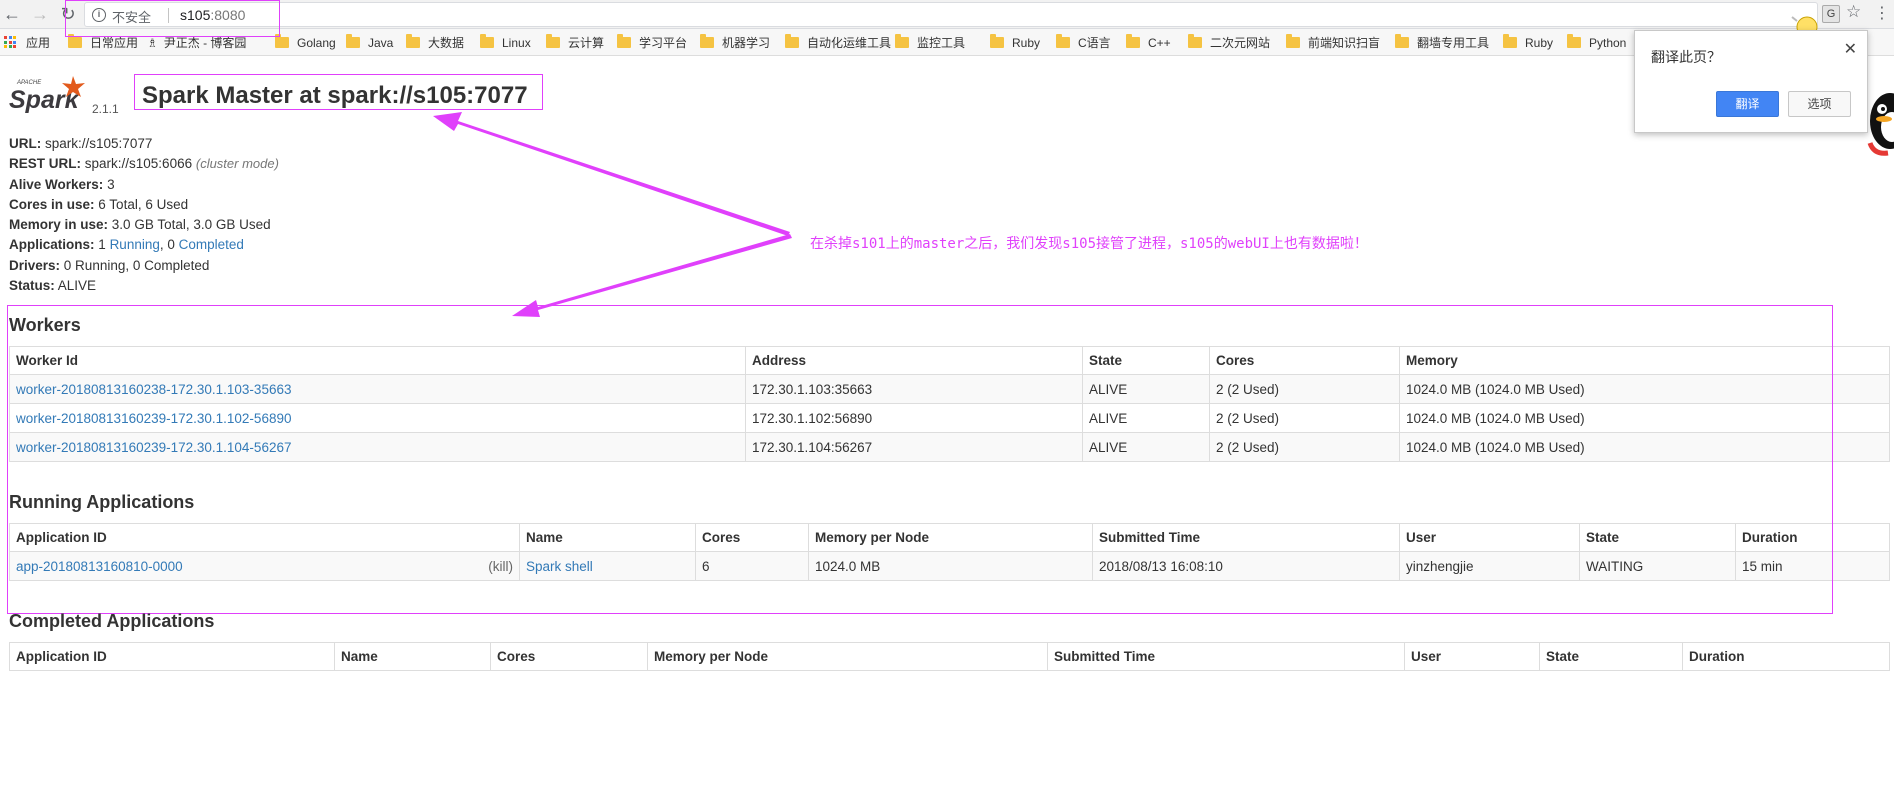 The image size is (1894, 808). What do you see at coordinates (1159, 43) in the screenshot?
I see `bookmark-label: C++` at bounding box center [1159, 43].